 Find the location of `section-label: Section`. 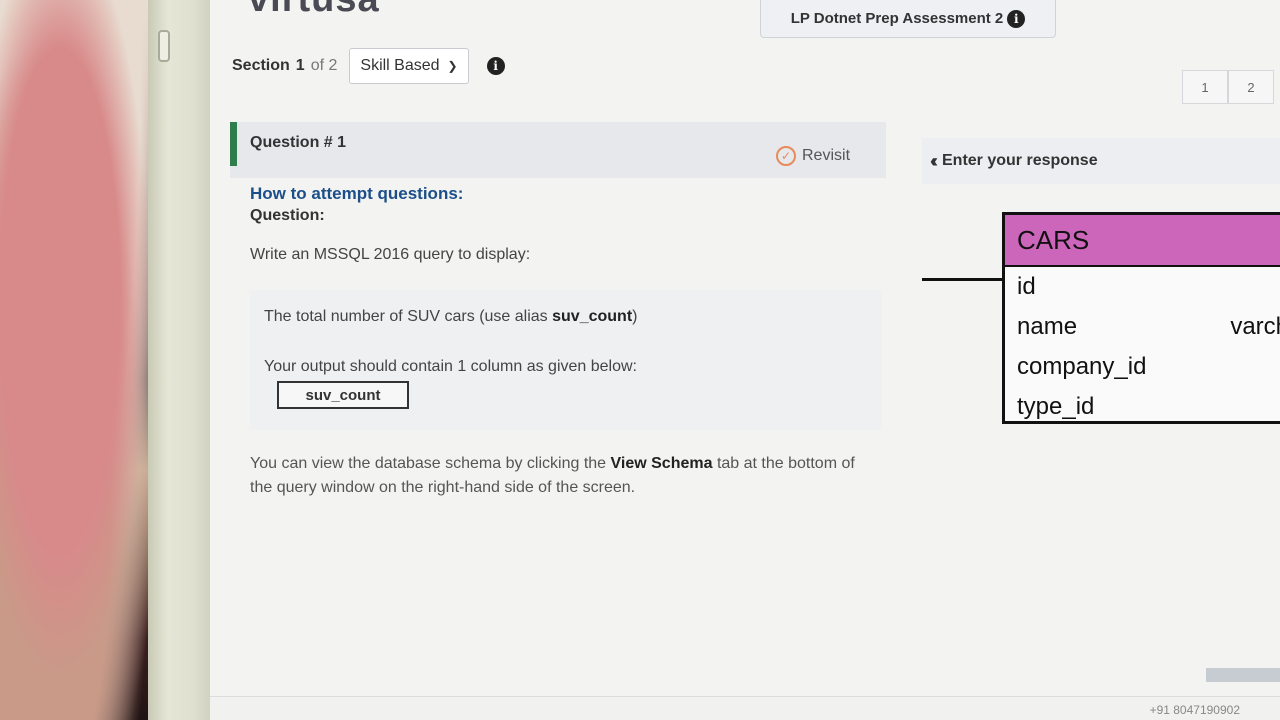

section-label: Section is located at coordinates (261, 65).